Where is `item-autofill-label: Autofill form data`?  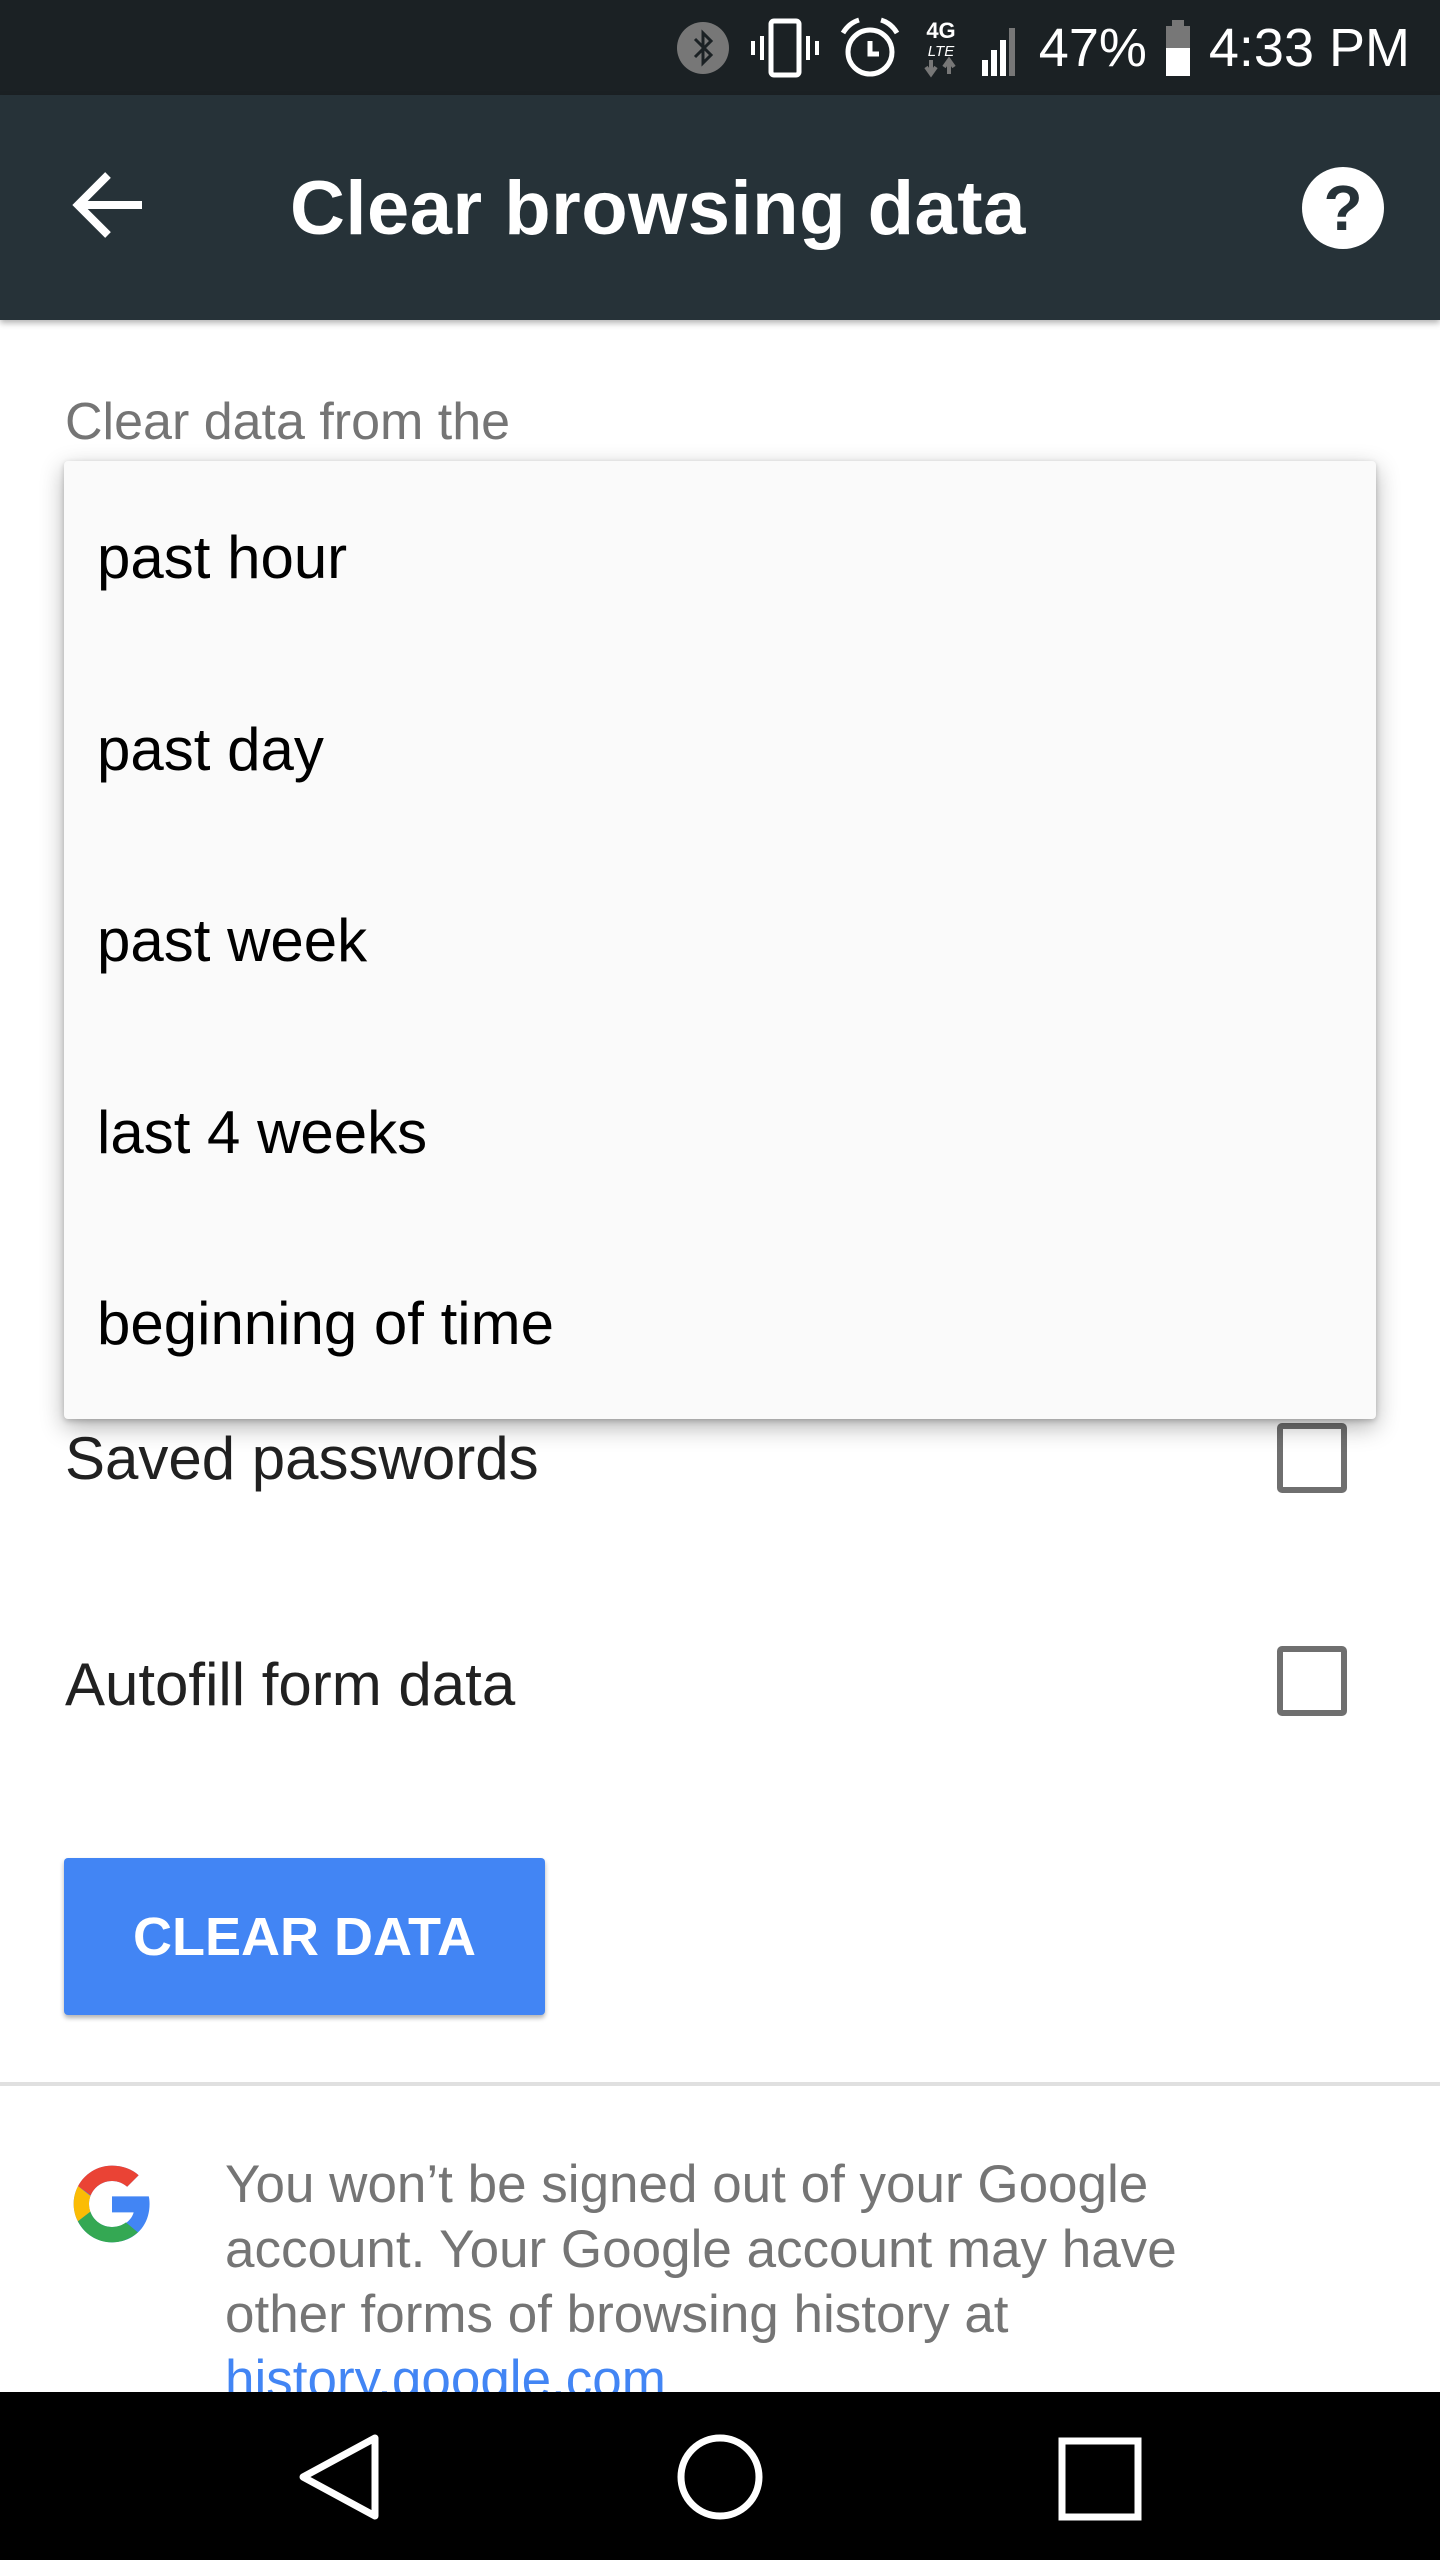
item-autofill-label: Autofill form data is located at coordinates (290, 1684).